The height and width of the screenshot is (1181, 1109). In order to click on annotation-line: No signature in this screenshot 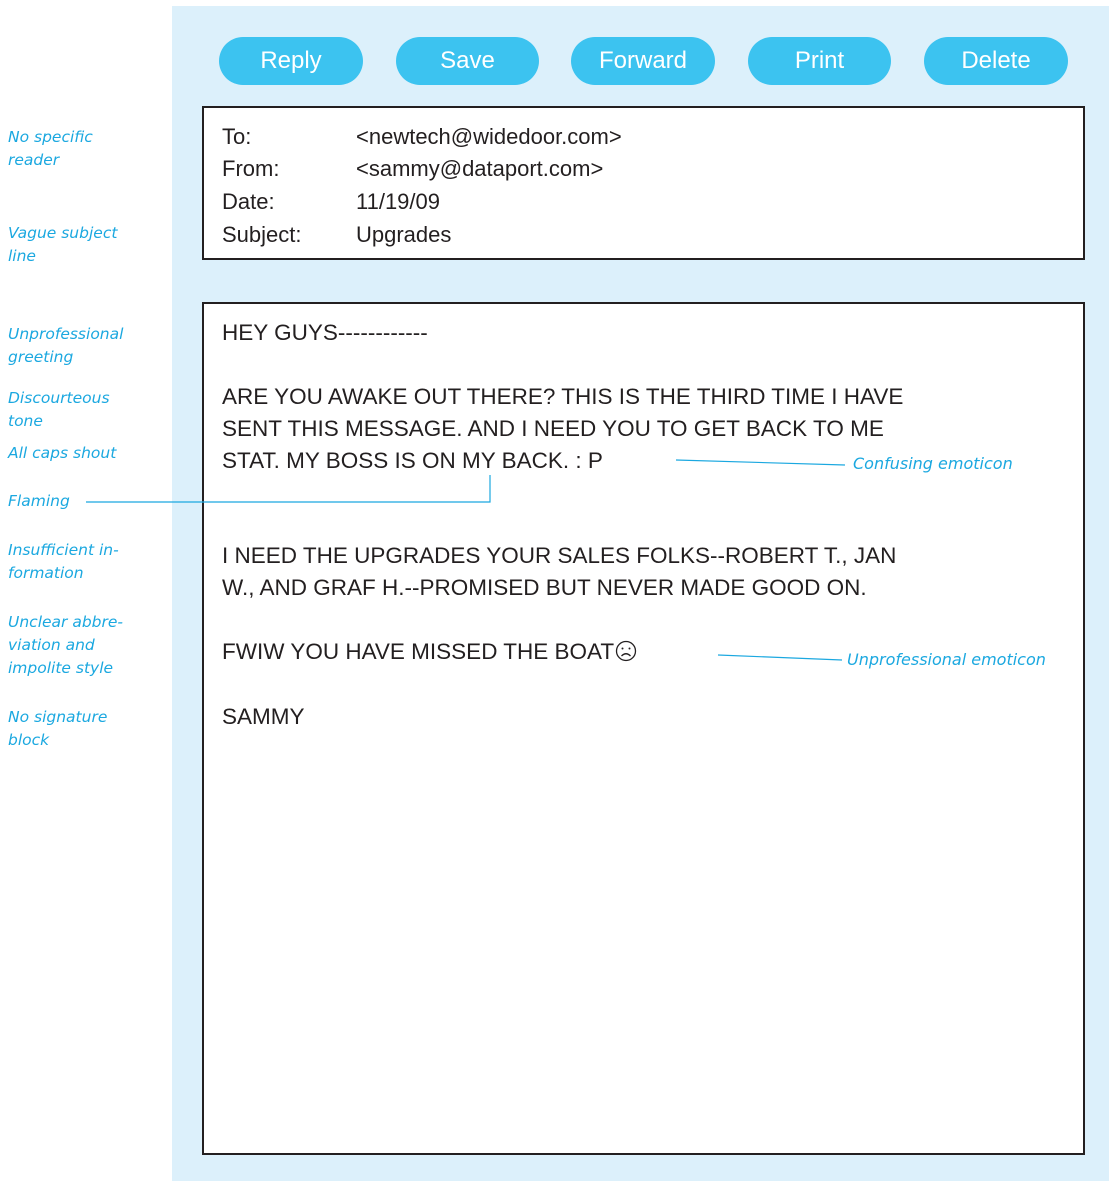, I will do `click(58, 717)`.